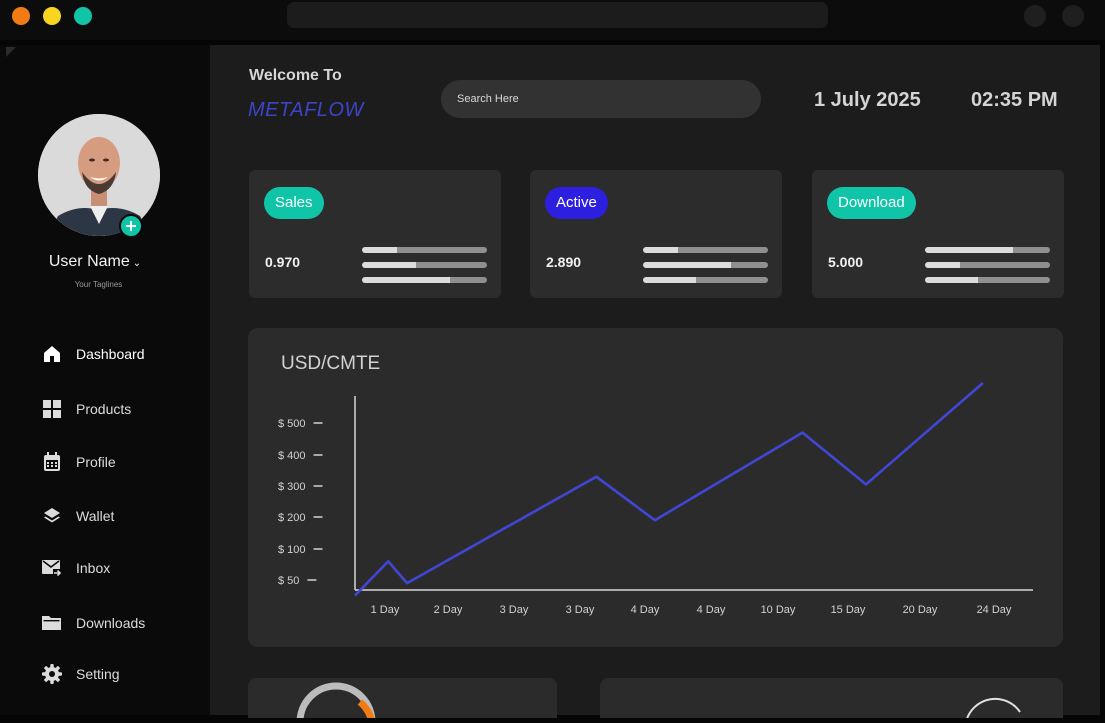 The height and width of the screenshot is (723, 1105). What do you see at coordinates (52, 16) in the screenshot?
I see `minimize-window-button` at bounding box center [52, 16].